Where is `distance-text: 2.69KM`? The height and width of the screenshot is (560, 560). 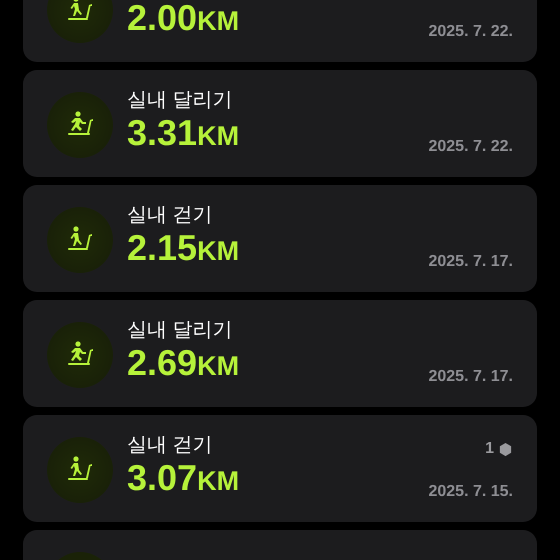 distance-text: 2.69KM is located at coordinates (183, 364).